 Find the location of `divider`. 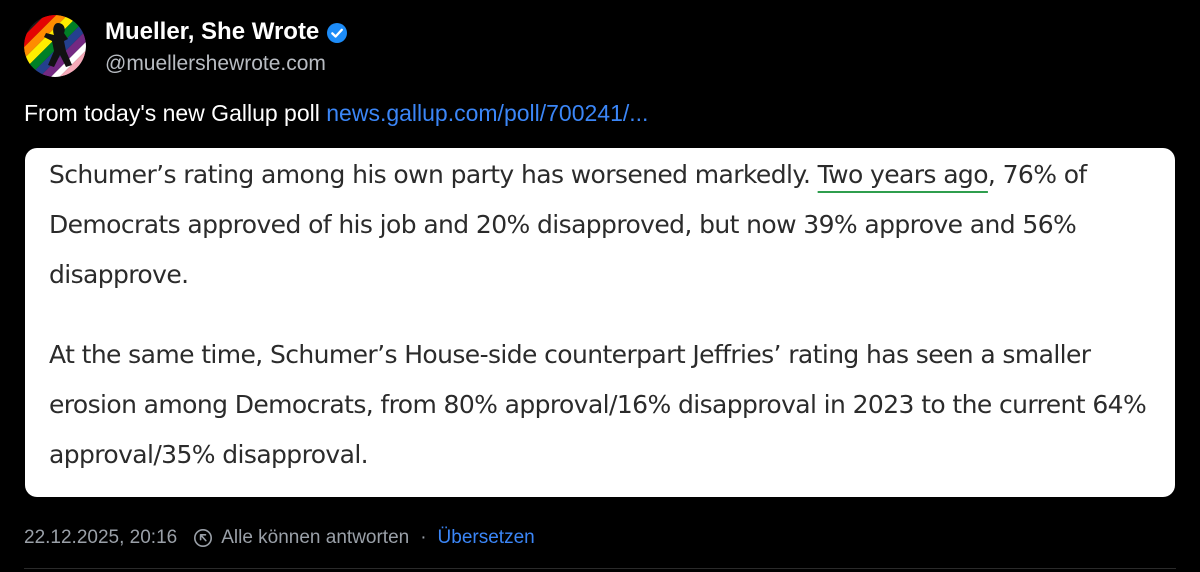

divider is located at coordinates (600, 568).